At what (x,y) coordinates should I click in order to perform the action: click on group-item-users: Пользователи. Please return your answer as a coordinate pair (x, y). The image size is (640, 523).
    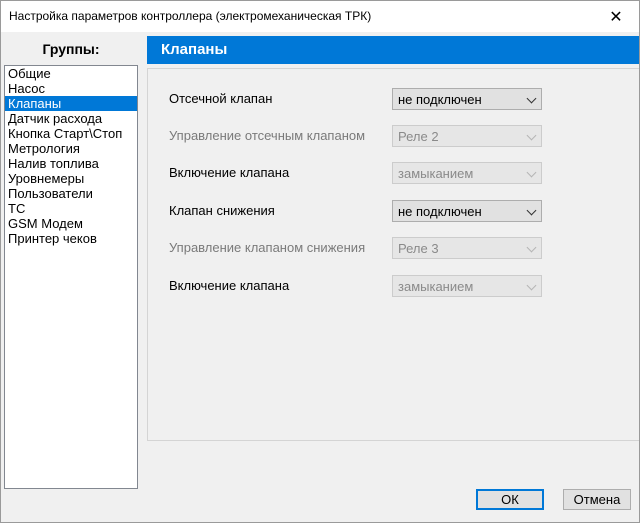
    Looking at the image, I should click on (71, 193).